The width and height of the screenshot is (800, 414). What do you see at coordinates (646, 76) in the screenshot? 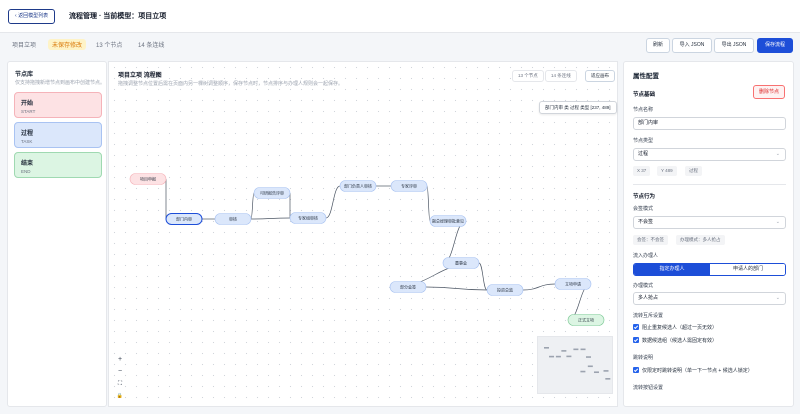
I see `properties-title: 属性配置` at bounding box center [646, 76].